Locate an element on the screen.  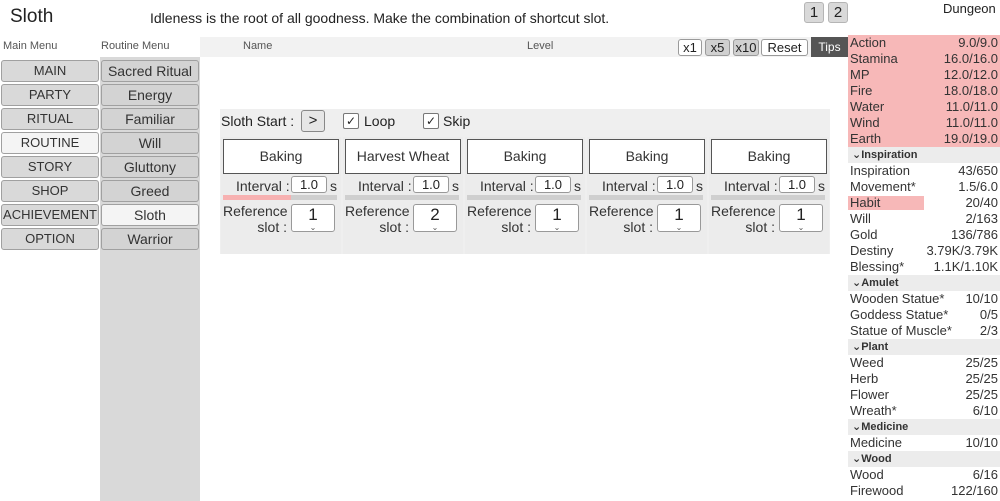
loop-checkbox: ✓ is located at coordinates (351, 121).